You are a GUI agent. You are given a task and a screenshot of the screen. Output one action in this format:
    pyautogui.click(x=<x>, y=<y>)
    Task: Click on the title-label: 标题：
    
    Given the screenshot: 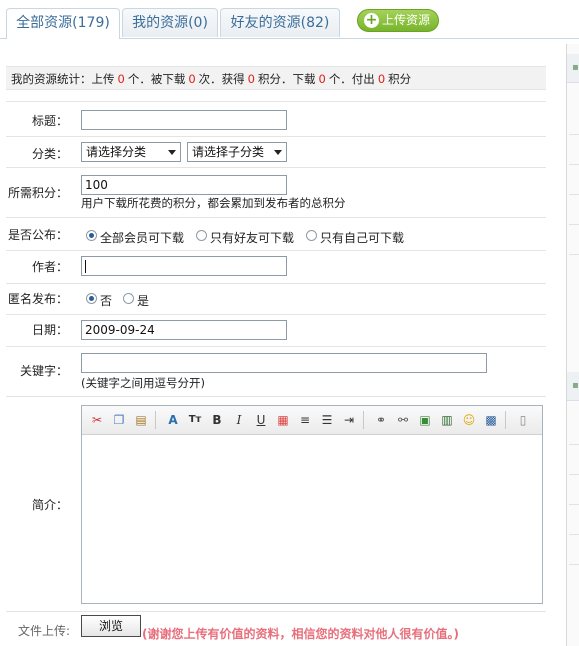 What is the action you would take?
    pyautogui.click(x=49, y=121)
    